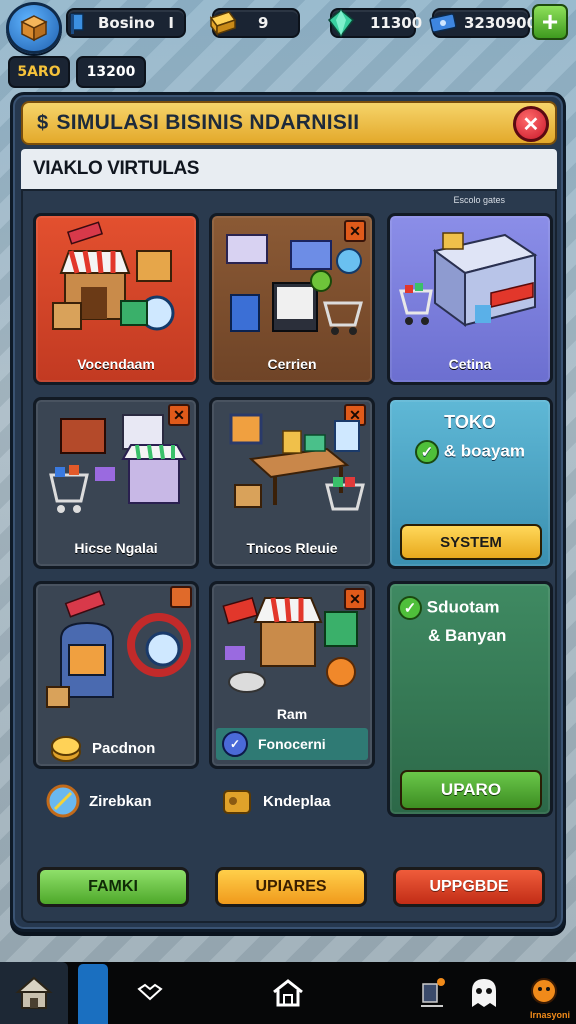 This screenshot has width=576, height=1024. I want to click on nav-ghost, so click(484, 993).